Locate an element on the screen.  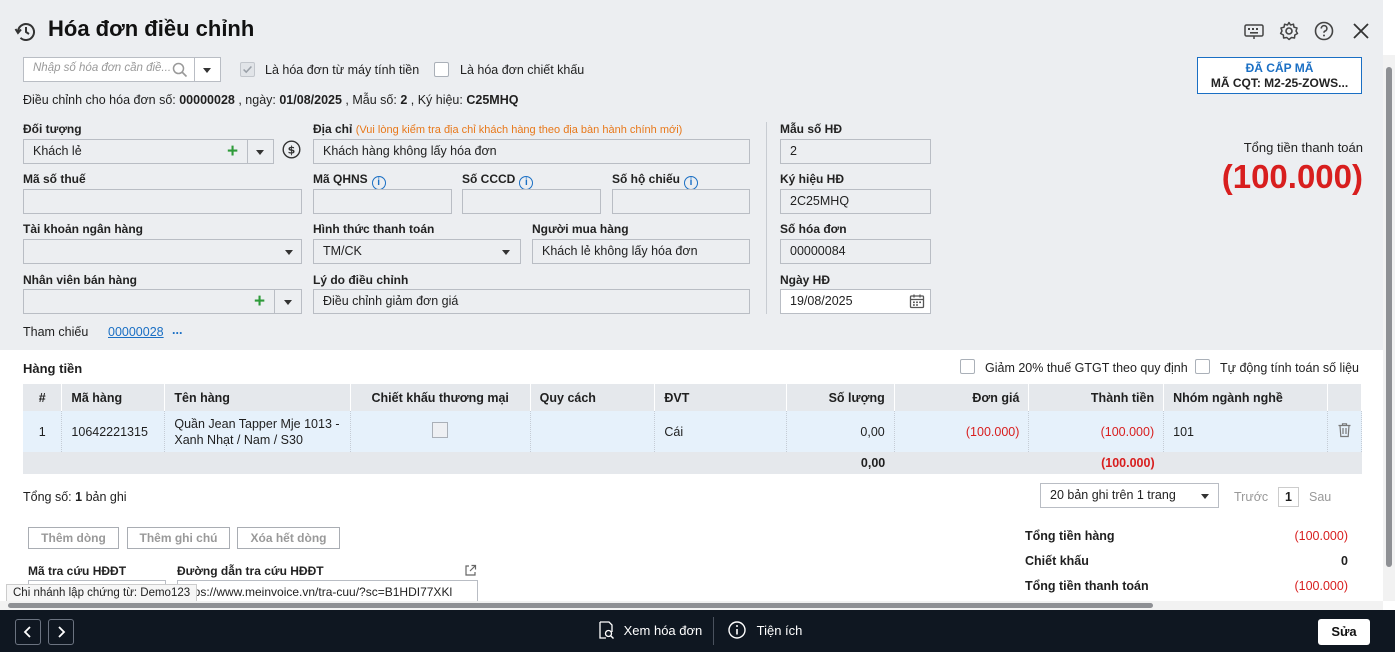
close-icon is located at coordinates (1361, 31).